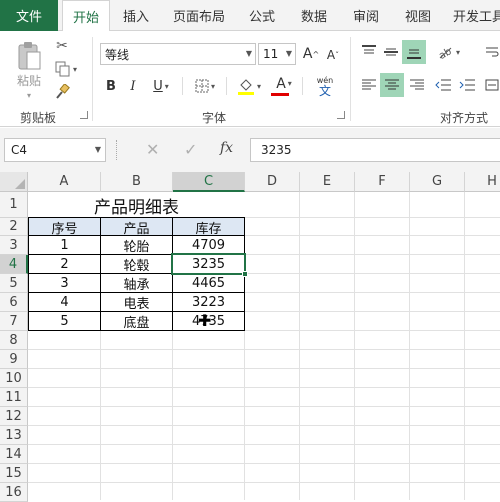 Image resolution: width=500 pixels, height=502 pixels. What do you see at coordinates (333, 55) in the screenshot?
I see `decrease-font-size-button: Aˇ` at bounding box center [333, 55].